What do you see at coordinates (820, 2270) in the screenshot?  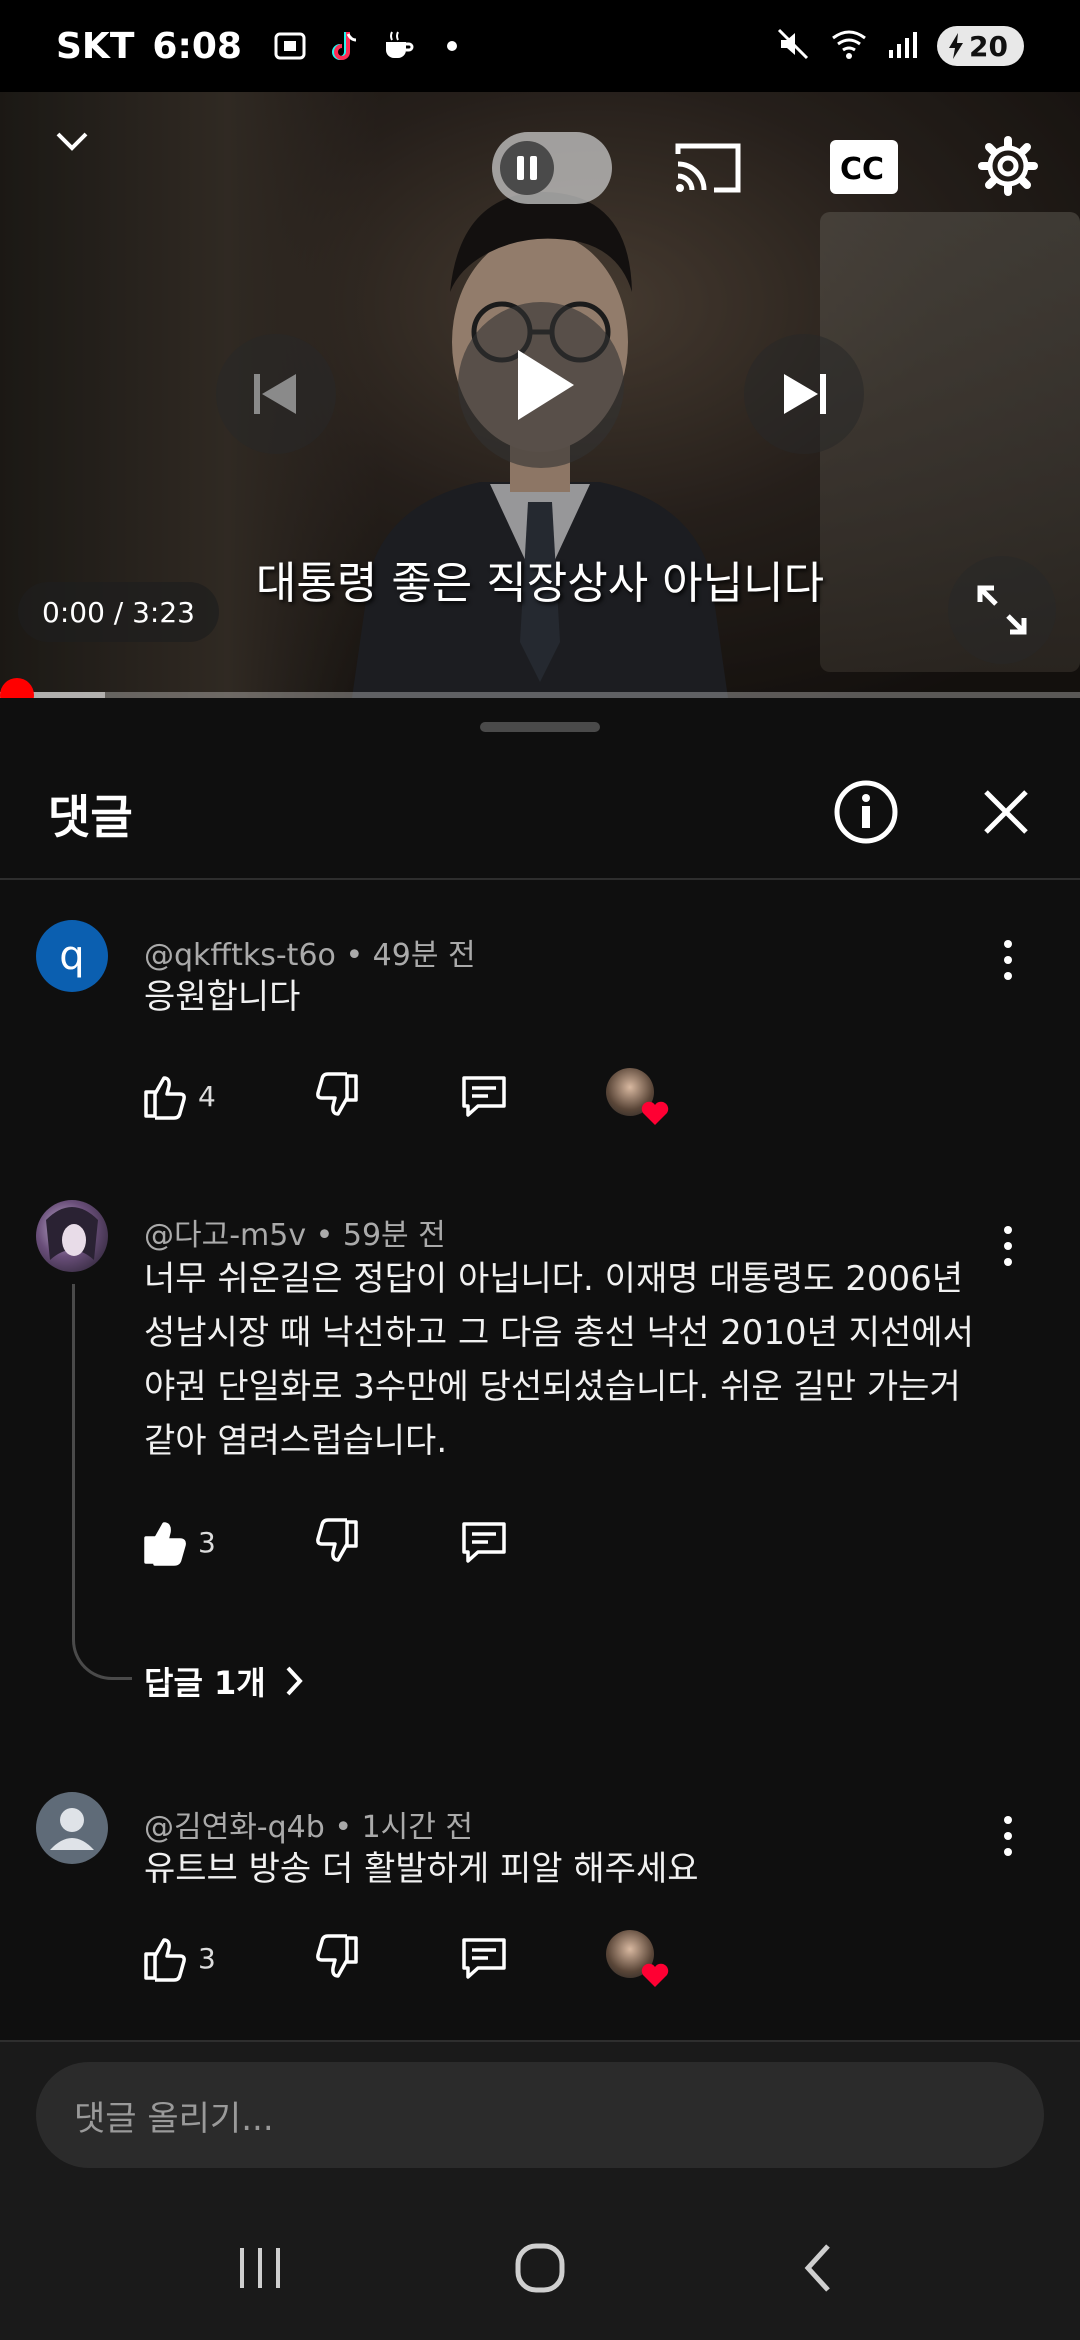 I see `back-icon` at bounding box center [820, 2270].